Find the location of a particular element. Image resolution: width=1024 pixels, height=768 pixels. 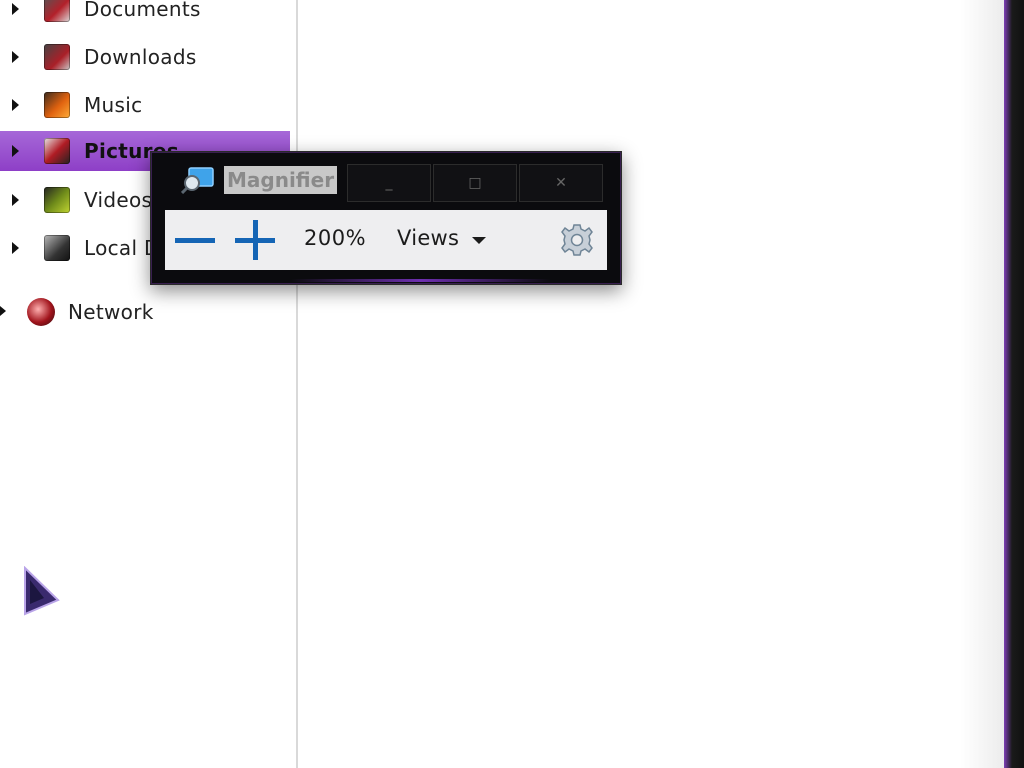

nav-item-label: Music is located at coordinates (113, 105).